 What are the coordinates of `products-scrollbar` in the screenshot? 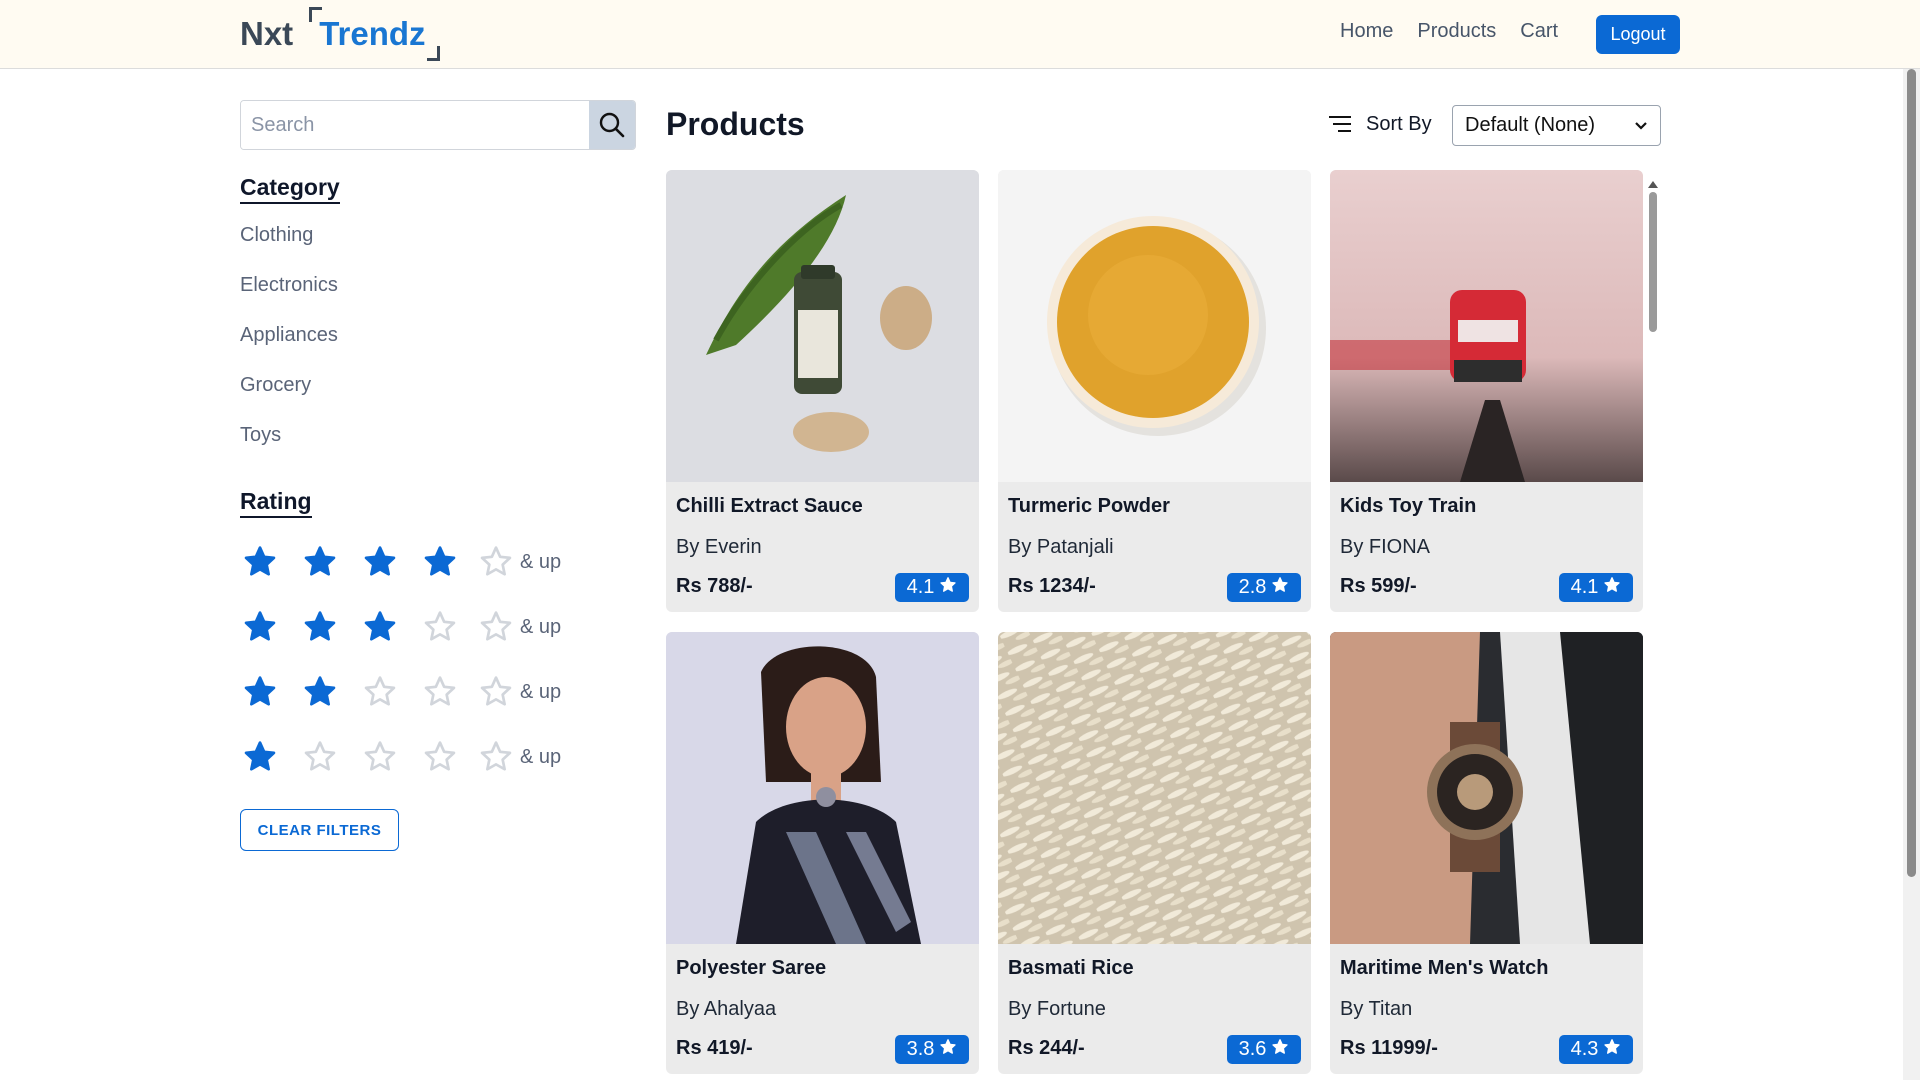 It's located at (1653, 625).